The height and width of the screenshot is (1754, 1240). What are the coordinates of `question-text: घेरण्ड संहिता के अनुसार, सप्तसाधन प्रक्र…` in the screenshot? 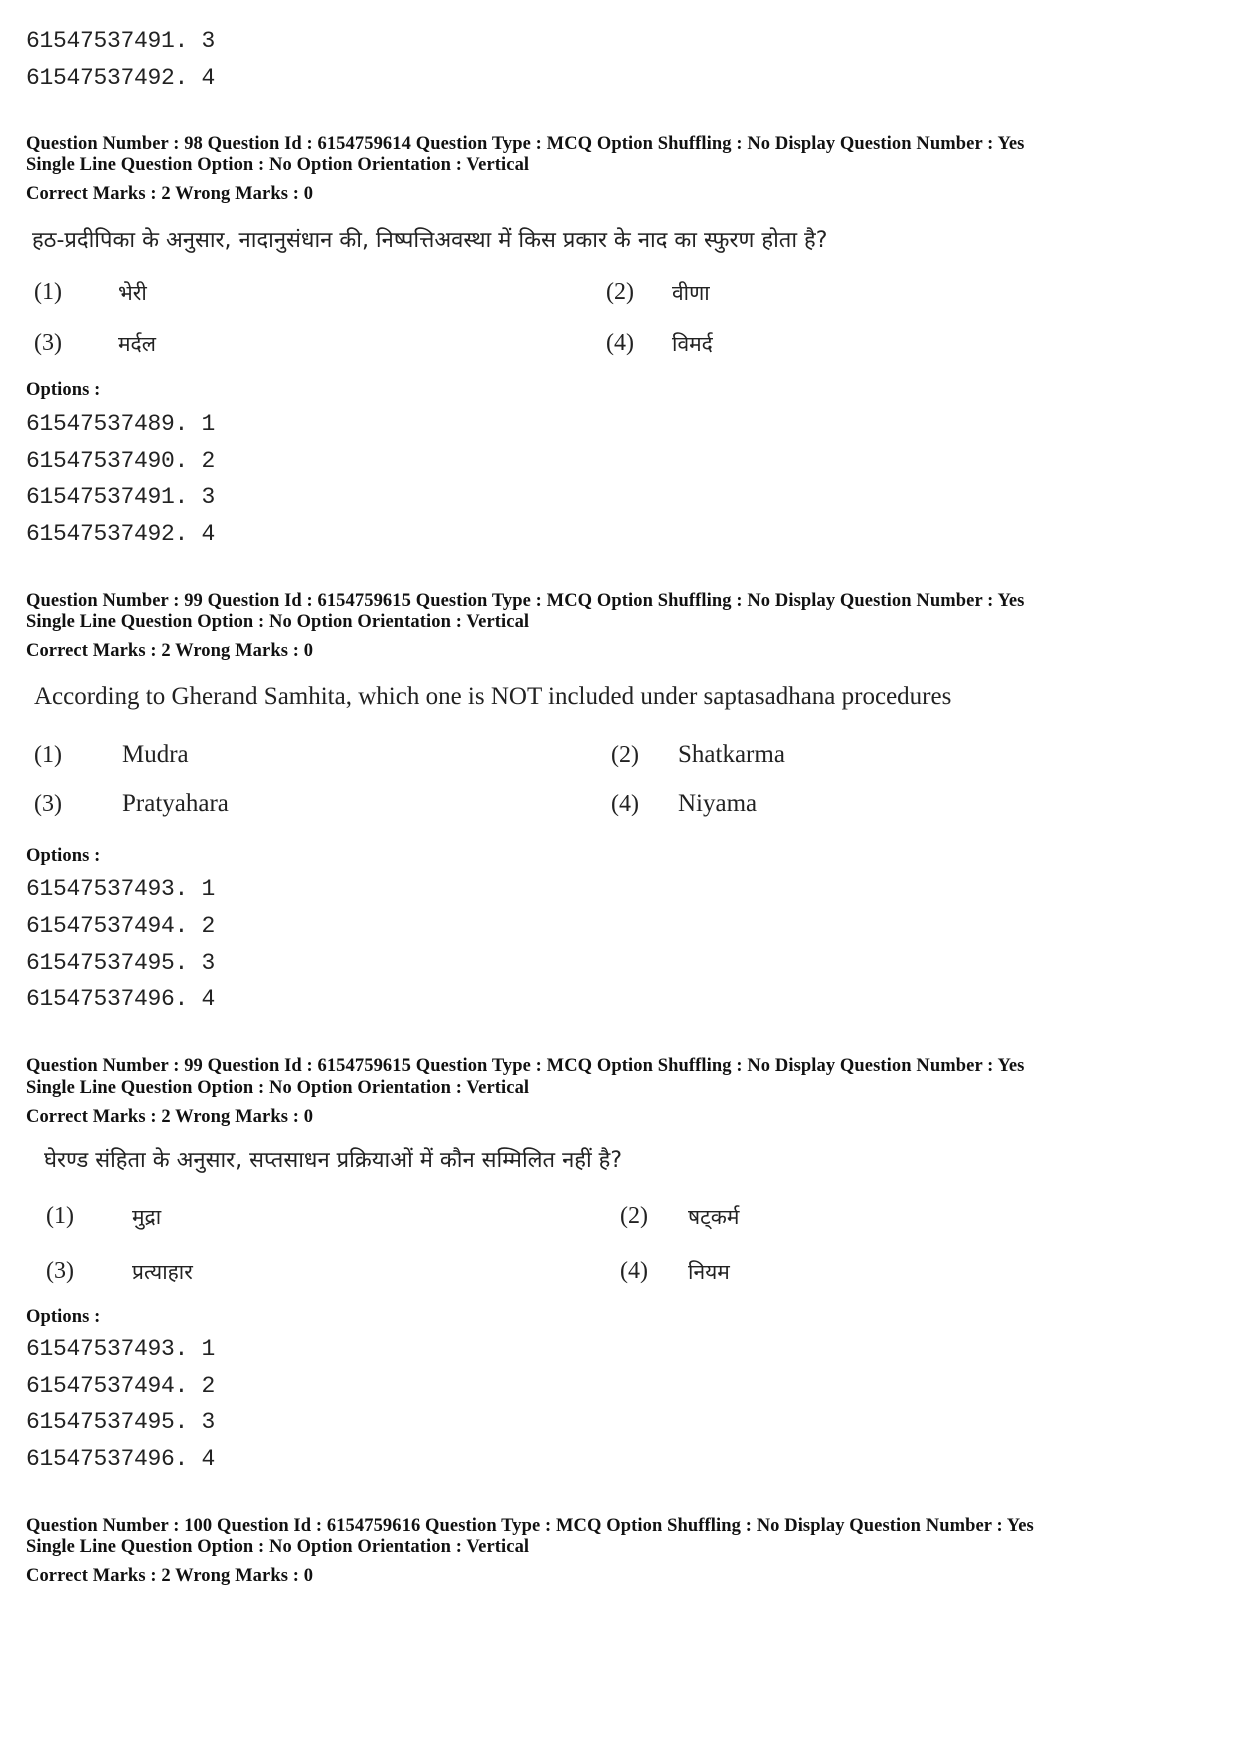 It's located at (333, 1160).